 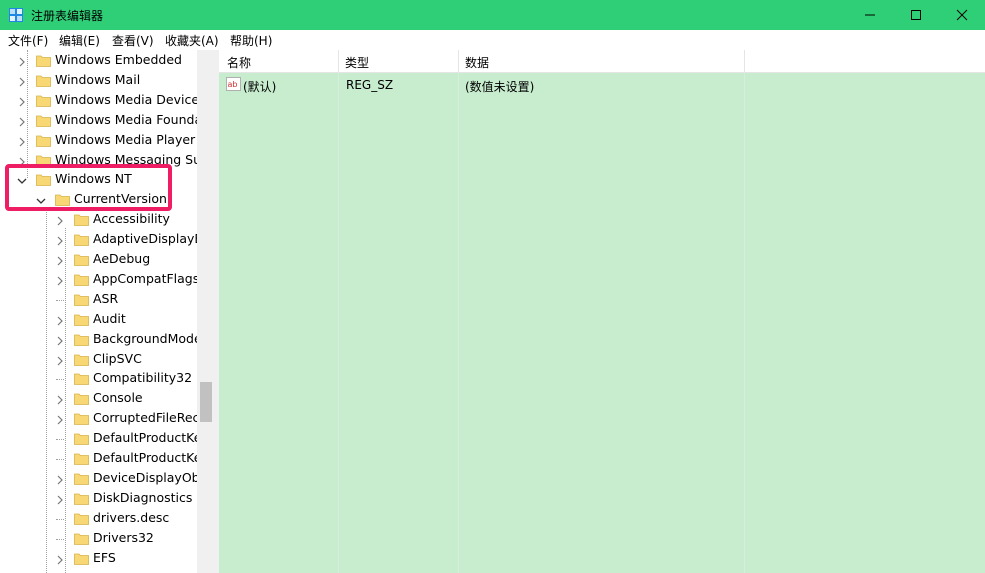 I want to click on tree-item: Audit, so click(x=98, y=320).